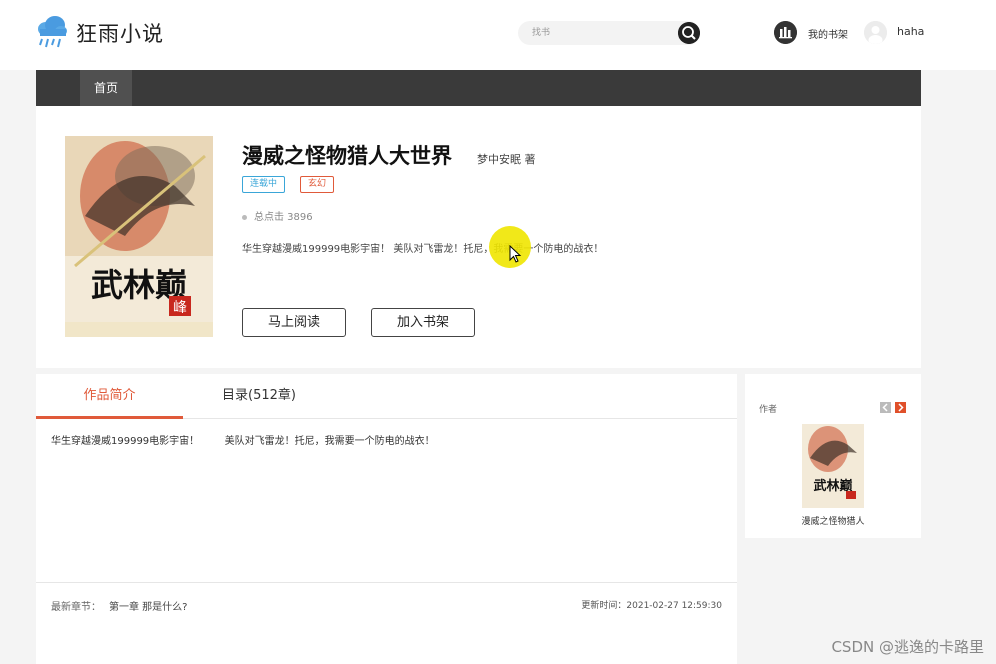 Image resolution: width=996 pixels, height=664 pixels. Describe the element at coordinates (264, 184) in the screenshot. I see `status-badge: 连载中` at that location.